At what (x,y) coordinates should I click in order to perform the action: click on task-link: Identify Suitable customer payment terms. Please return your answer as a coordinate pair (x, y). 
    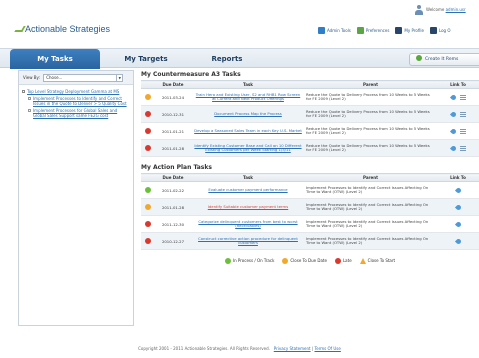
    Looking at the image, I should click on (248, 207).